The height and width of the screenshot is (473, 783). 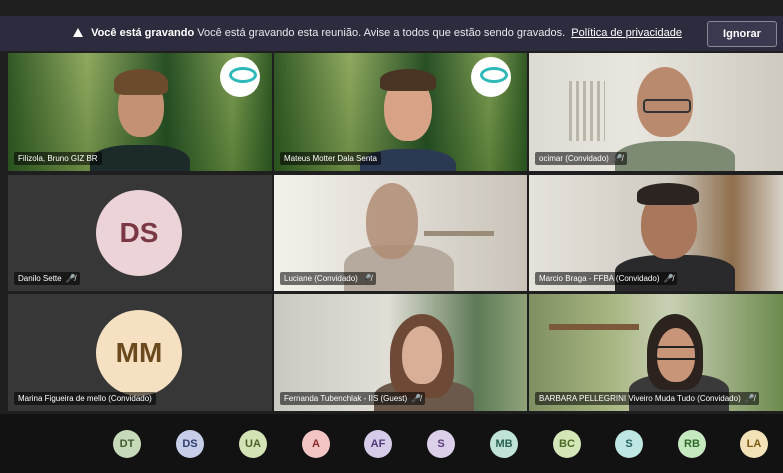 I want to click on participant-name: Danilo Sette 🎤̸, so click(x=47, y=278).